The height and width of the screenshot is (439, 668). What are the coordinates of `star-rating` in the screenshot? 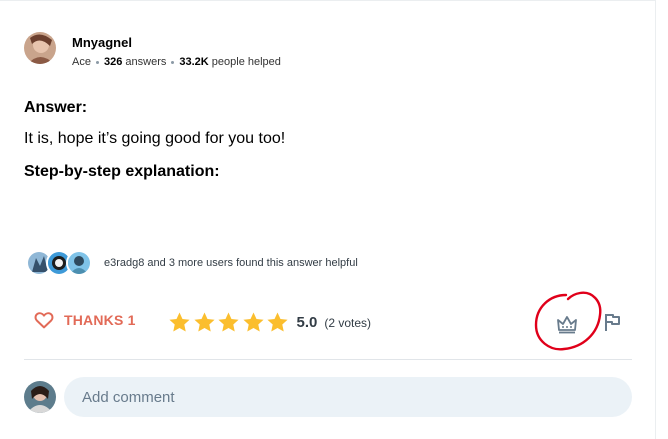 It's located at (229, 322).